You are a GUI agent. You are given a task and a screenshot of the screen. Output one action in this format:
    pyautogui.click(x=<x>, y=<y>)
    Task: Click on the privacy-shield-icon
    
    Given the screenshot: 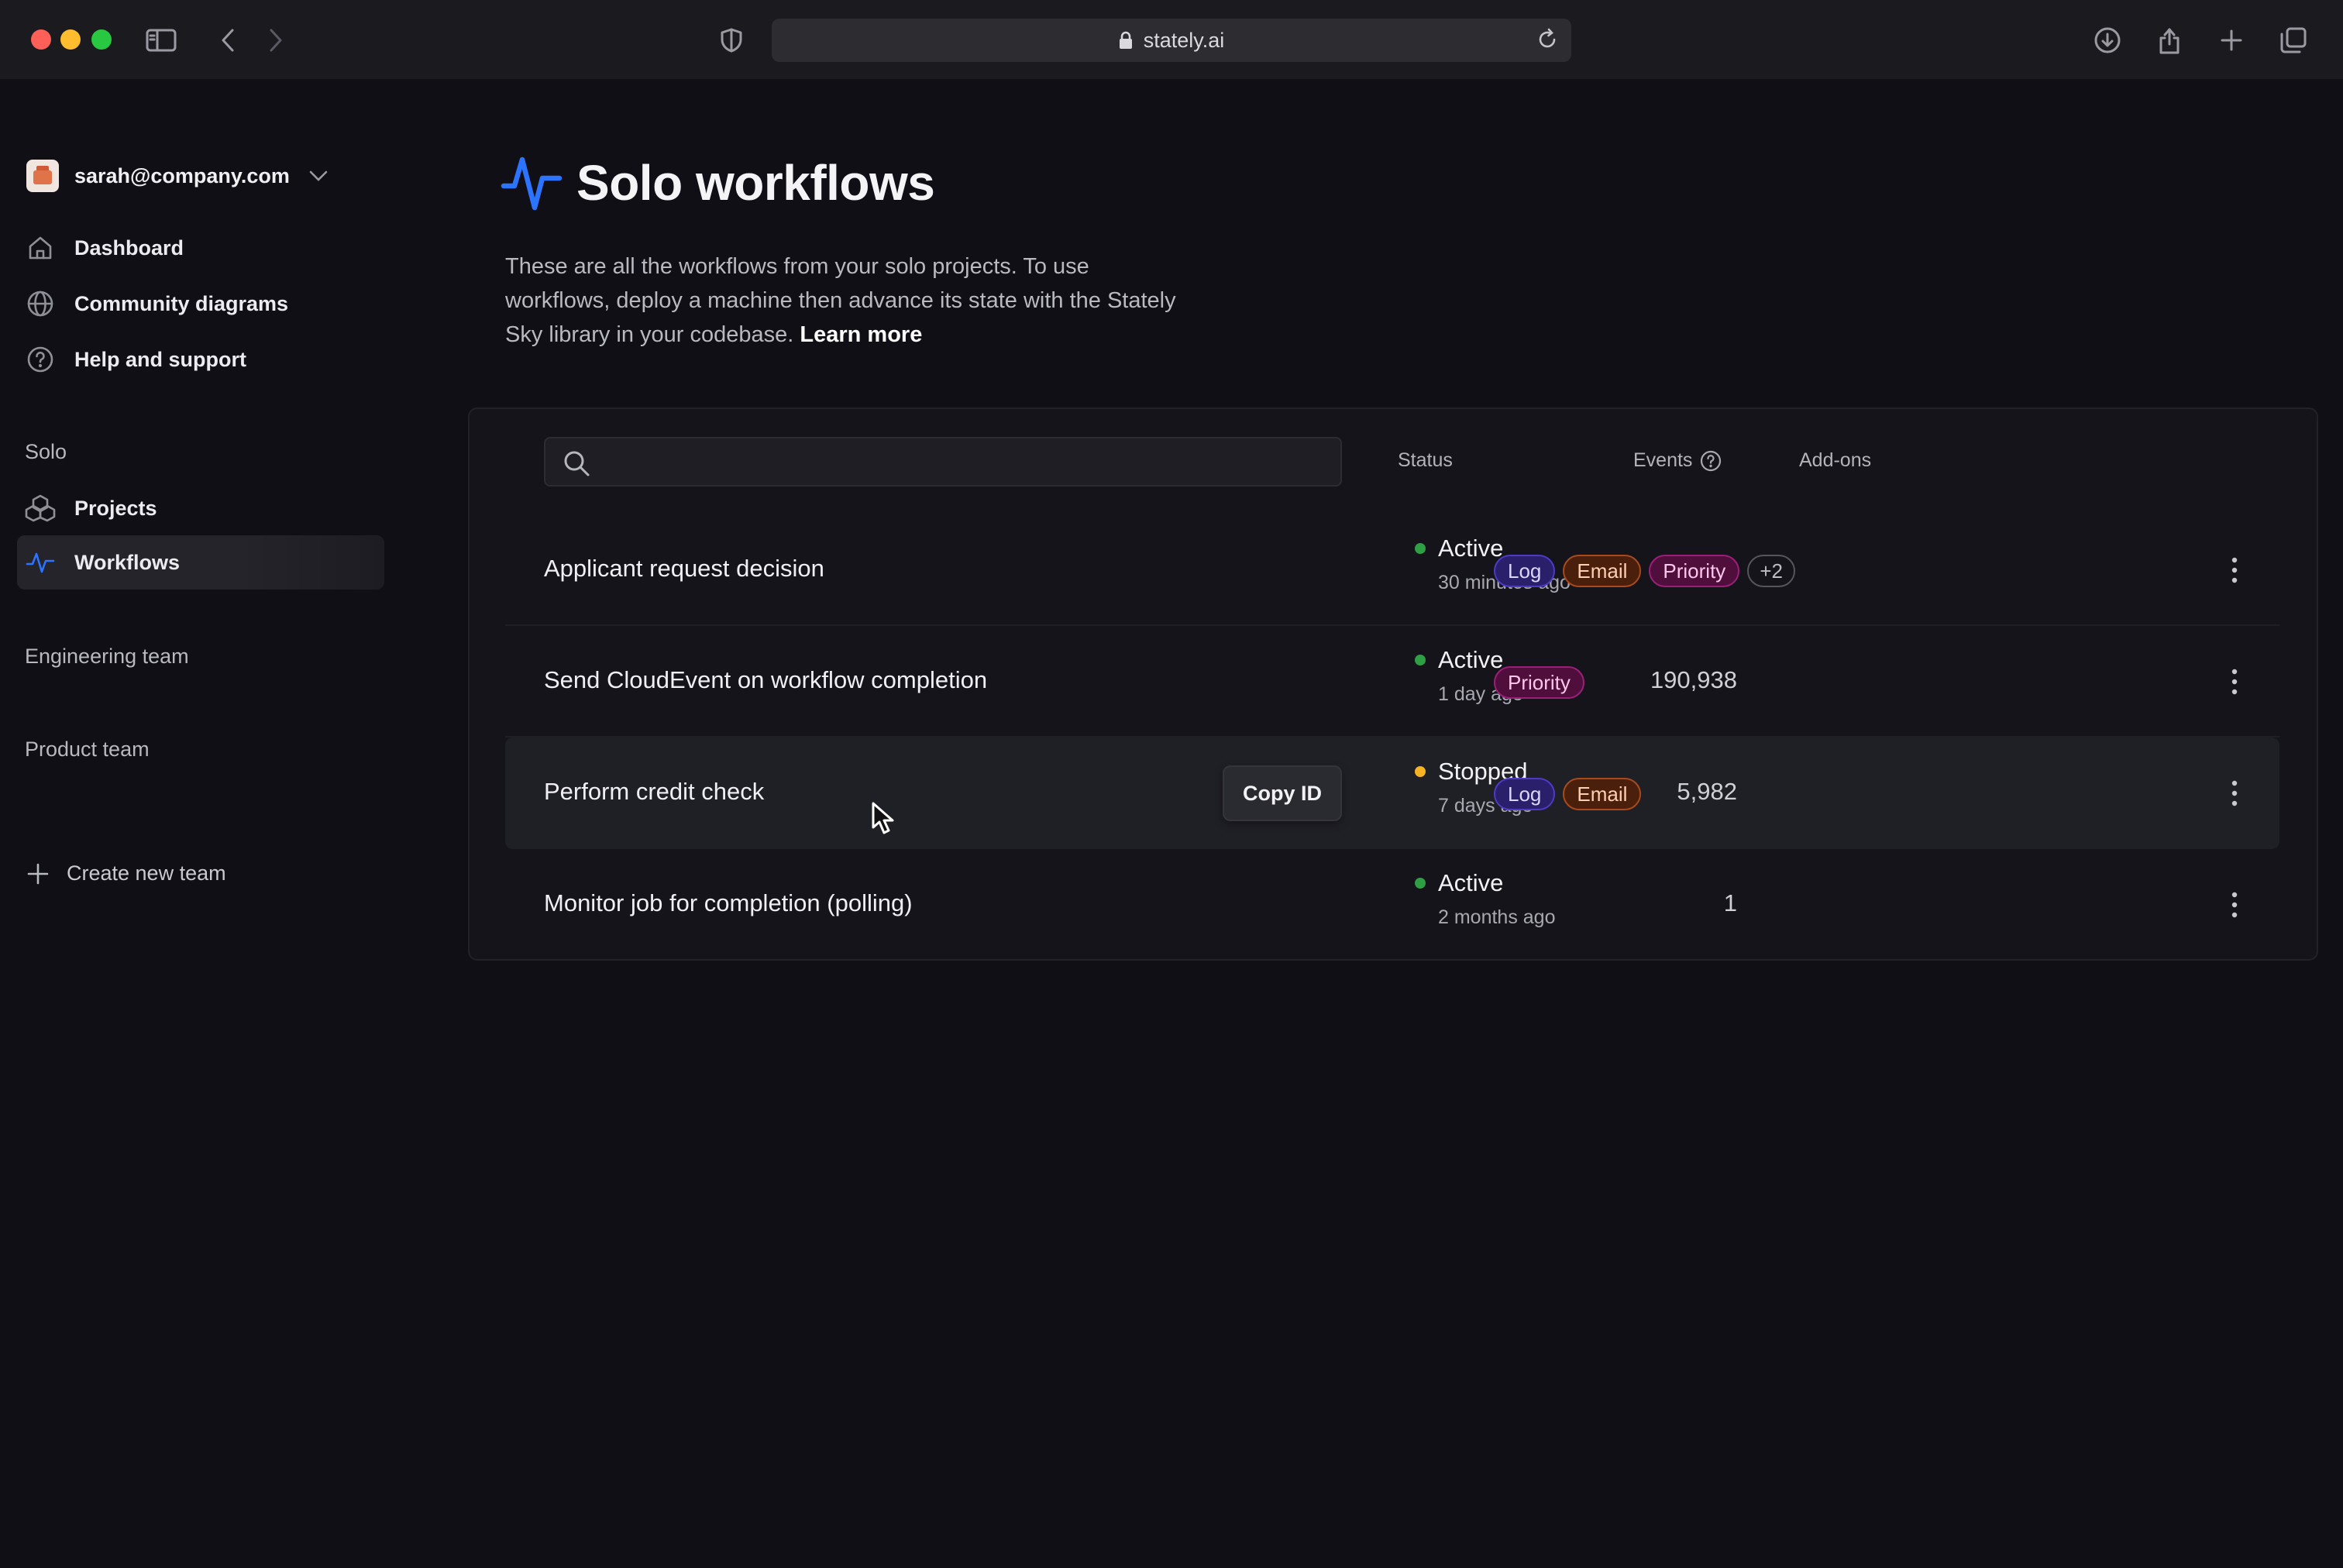 What is the action you would take?
    pyautogui.click(x=731, y=40)
    